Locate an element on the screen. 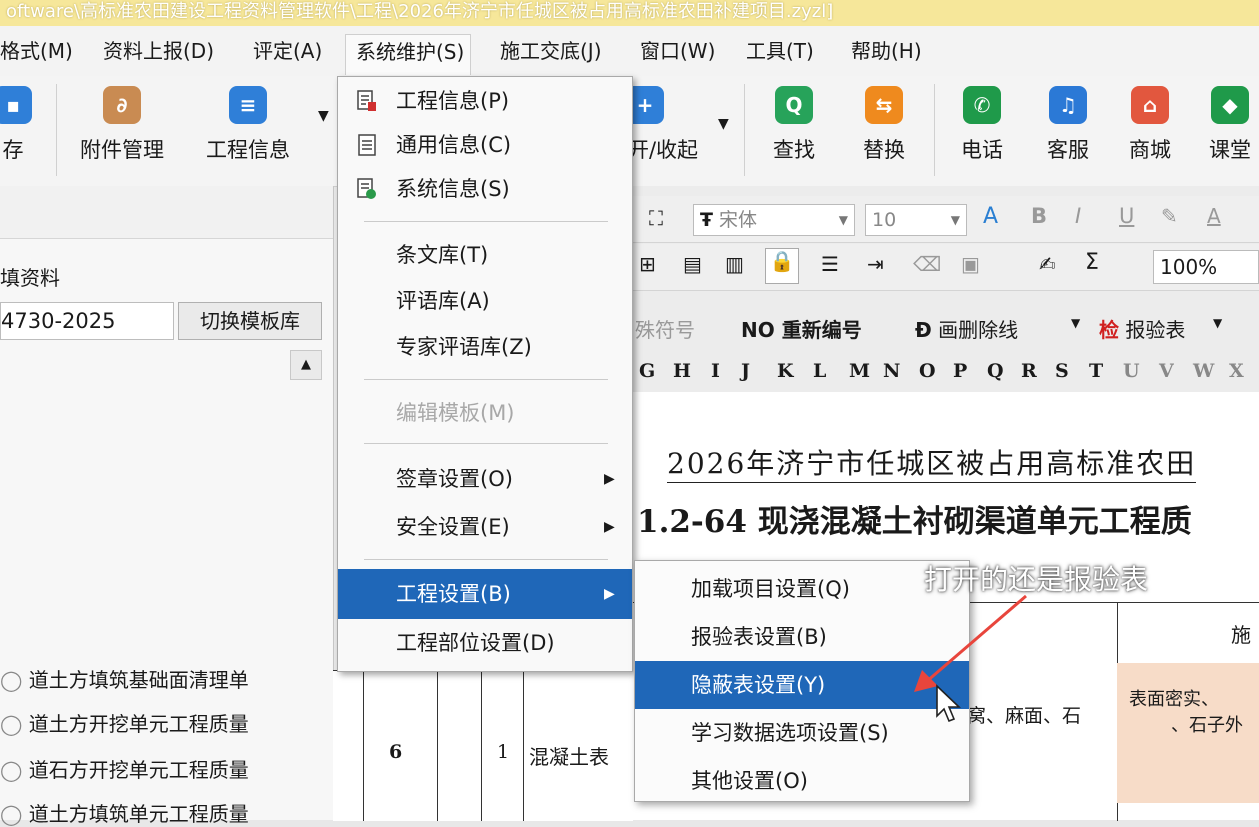  inspection-table-button: 检 报验表 is located at coordinates (1142, 328).